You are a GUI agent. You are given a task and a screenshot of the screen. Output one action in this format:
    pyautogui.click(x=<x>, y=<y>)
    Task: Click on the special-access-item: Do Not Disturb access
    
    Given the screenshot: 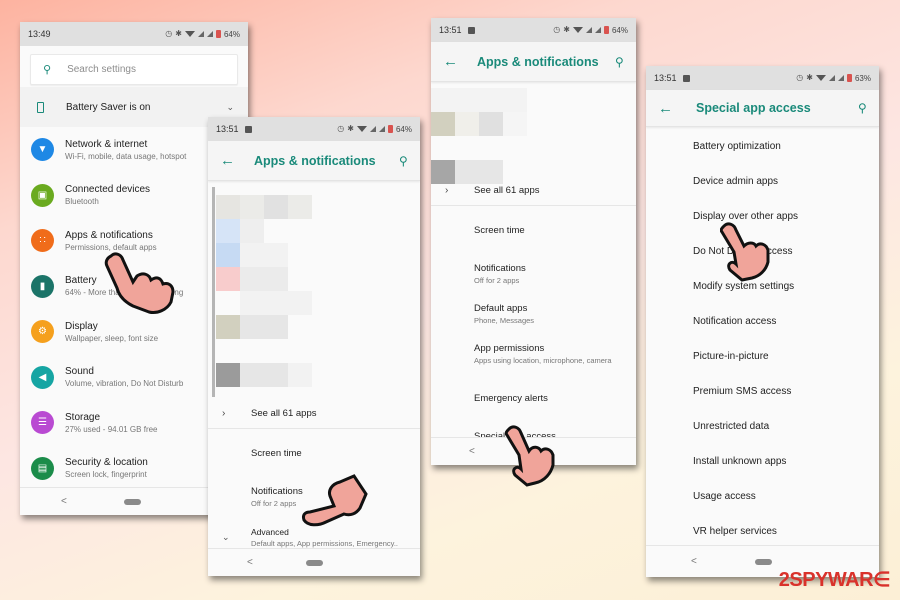 What is the action you would take?
    pyautogui.click(x=762, y=251)
    